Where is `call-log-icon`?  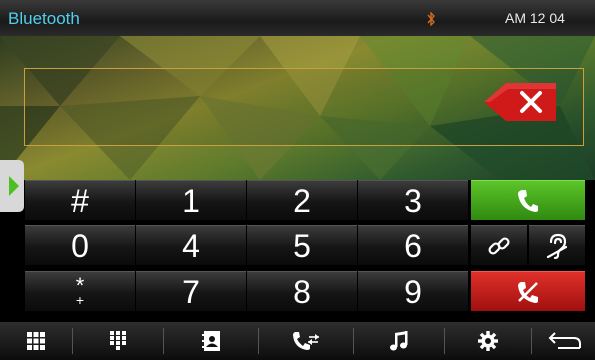 call-log-icon is located at coordinates (306, 341).